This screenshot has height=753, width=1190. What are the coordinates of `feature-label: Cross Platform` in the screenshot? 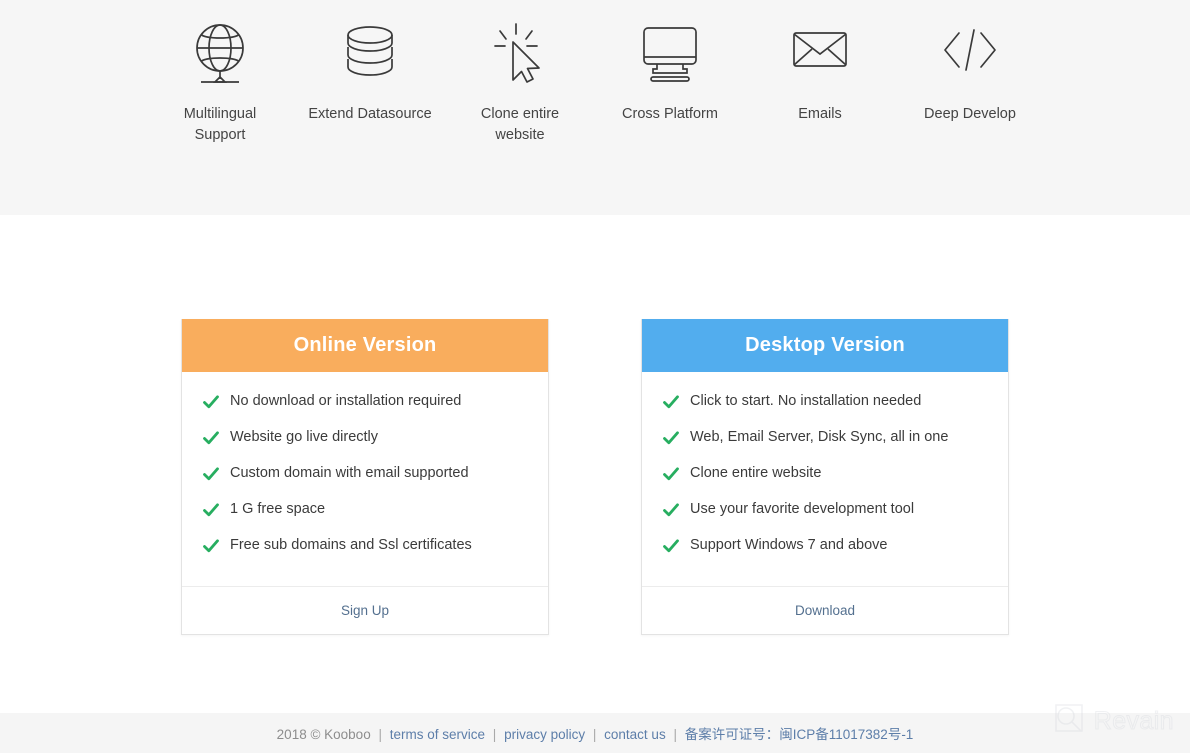 It's located at (670, 114).